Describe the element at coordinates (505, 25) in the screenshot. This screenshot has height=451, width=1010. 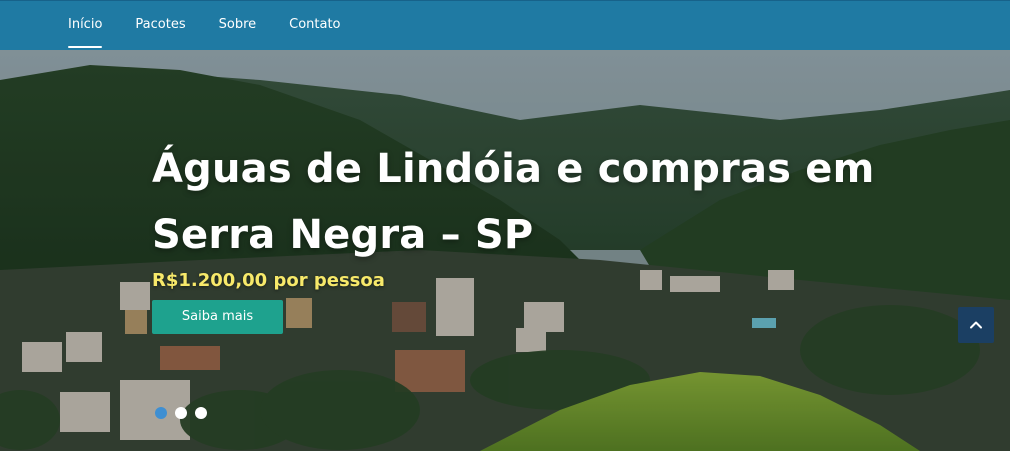
I see `top-navbar: Início Pacotes Sobre Contato` at that location.